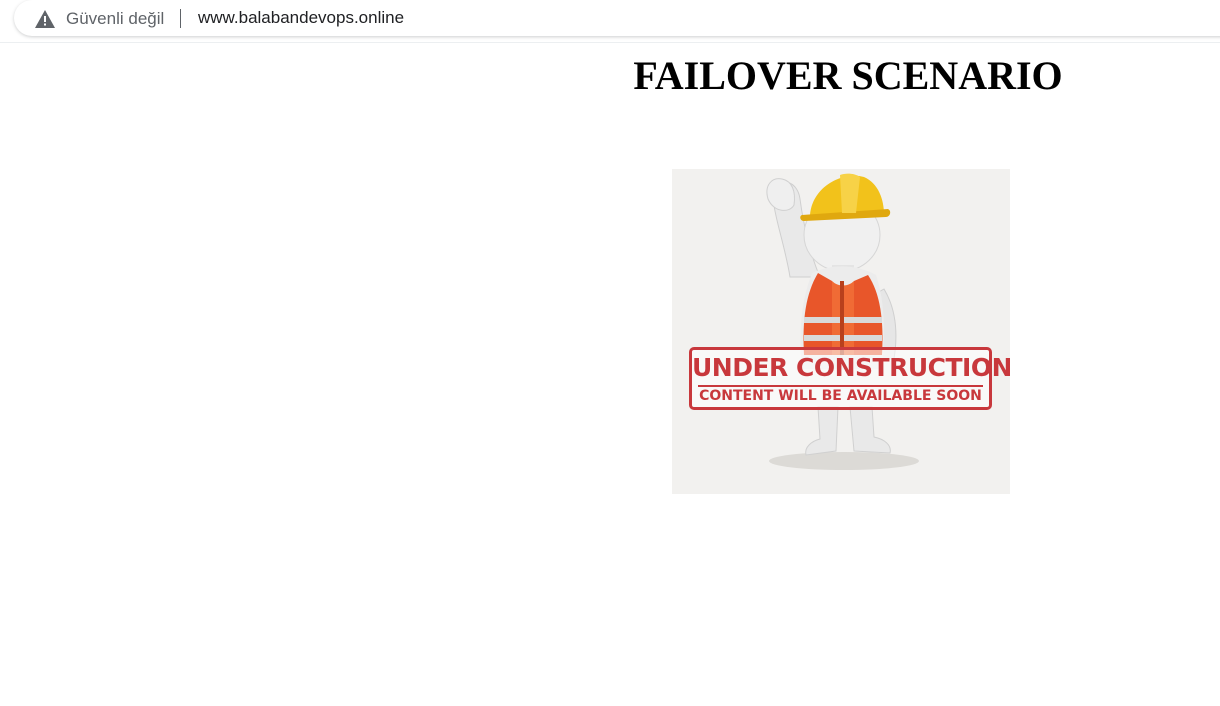  What do you see at coordinates (840, 386) in the screenshot?
I see `stamp-divider` at bounding box center [840, 386].